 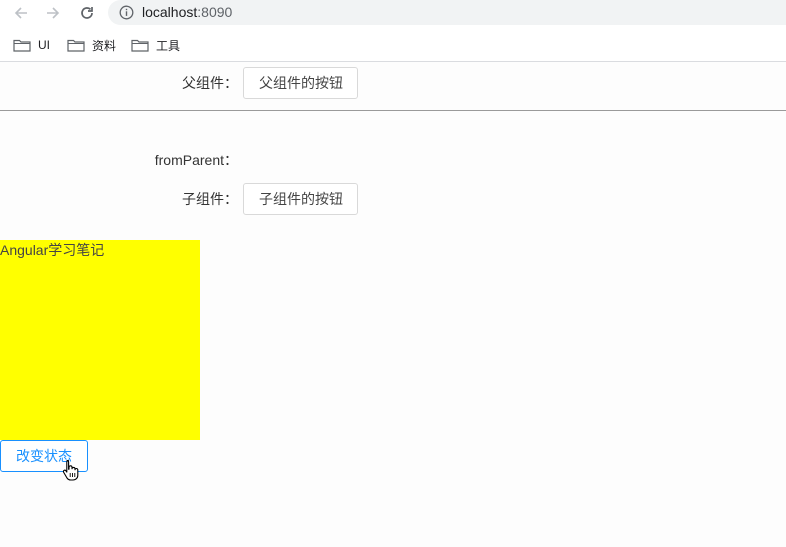 What do you see at coordinates (210, 83) in the screenshot?
I see `parent-label: 父组件：` at bounding box center [210, 83].